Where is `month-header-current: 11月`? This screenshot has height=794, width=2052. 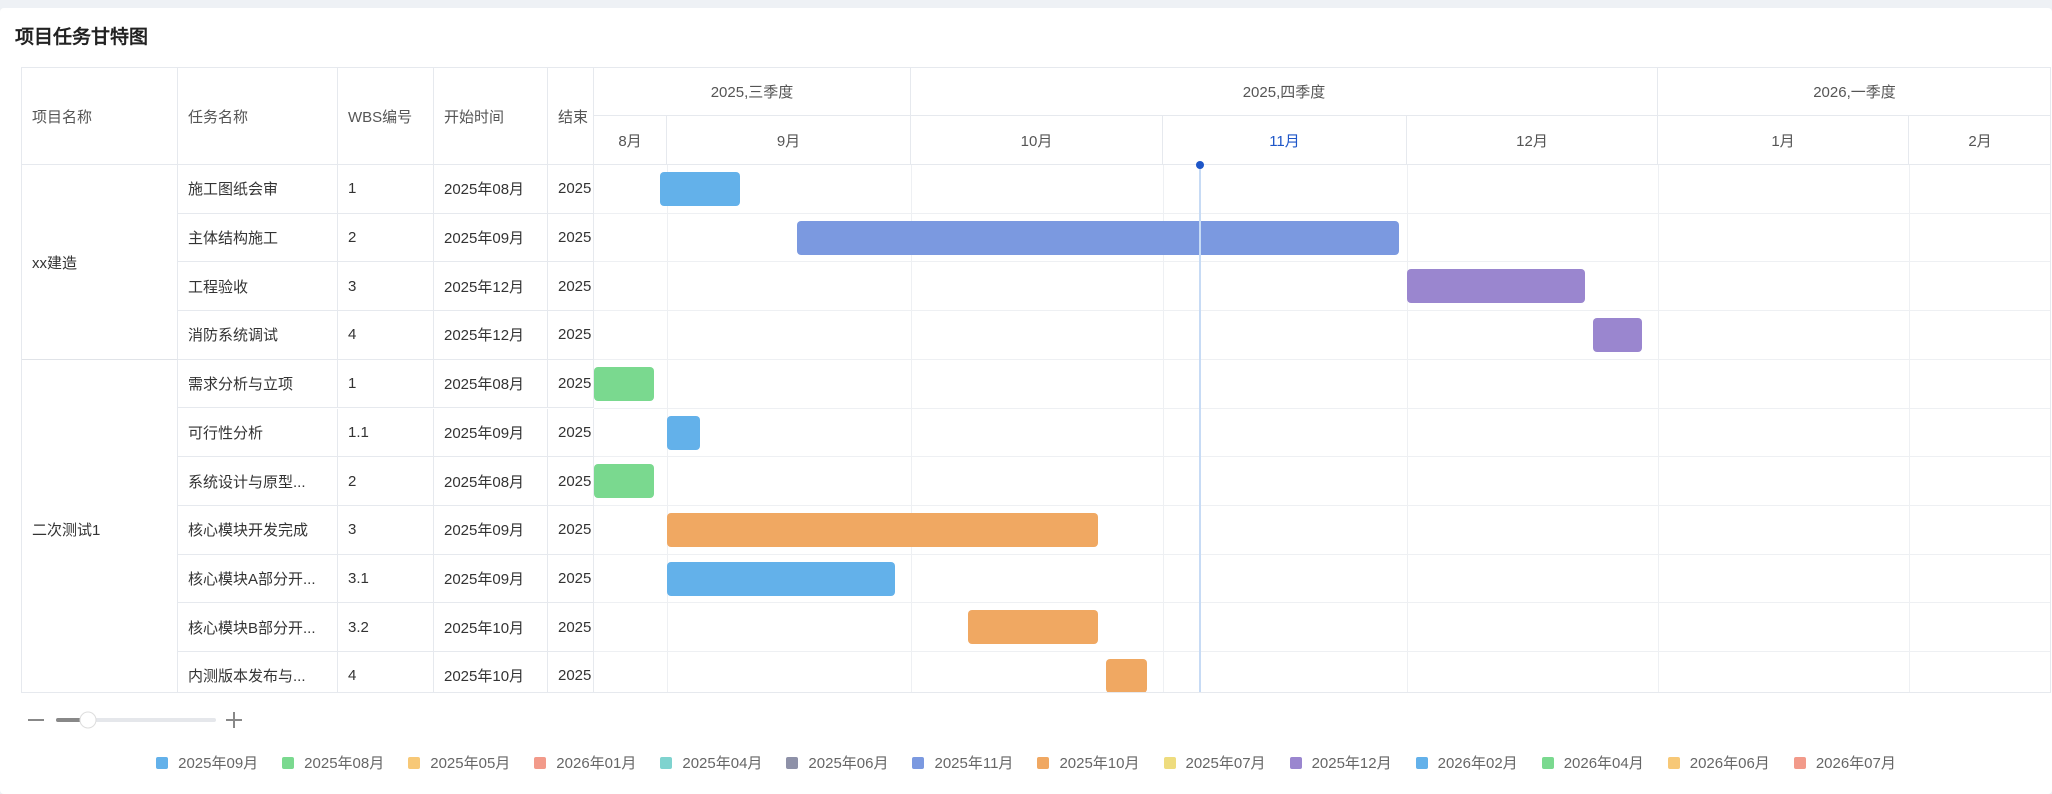 month-header-current: 11月 is located at coordinates (1285, 140).